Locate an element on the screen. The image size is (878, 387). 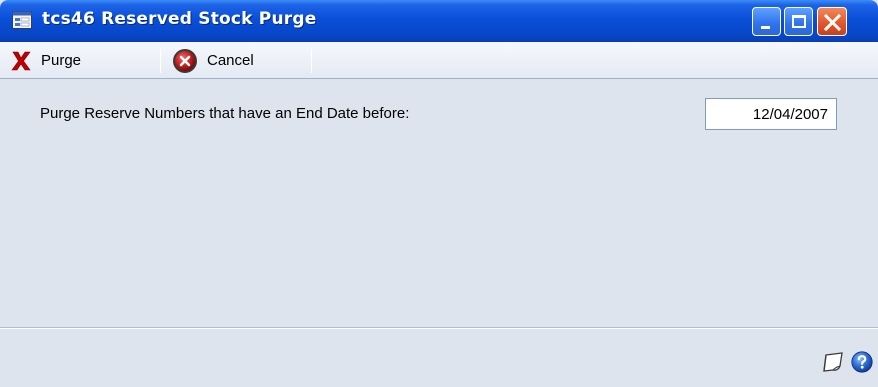
red-x-icon is located at coordinates (21, 60).